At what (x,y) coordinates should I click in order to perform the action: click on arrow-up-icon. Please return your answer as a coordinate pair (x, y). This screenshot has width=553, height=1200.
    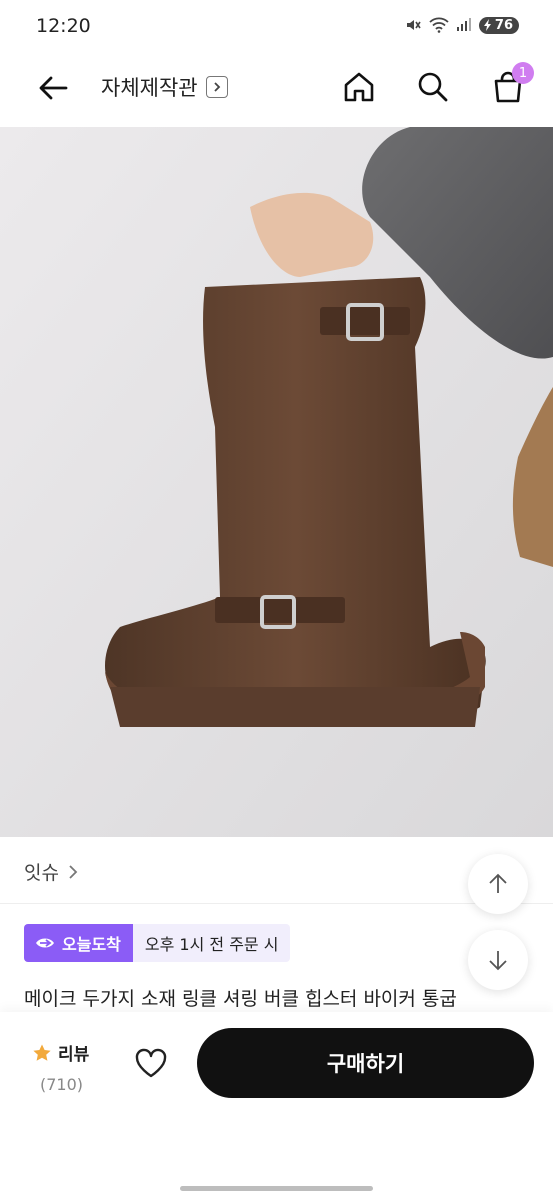
    Looking at the image, I should click on (498, 883).